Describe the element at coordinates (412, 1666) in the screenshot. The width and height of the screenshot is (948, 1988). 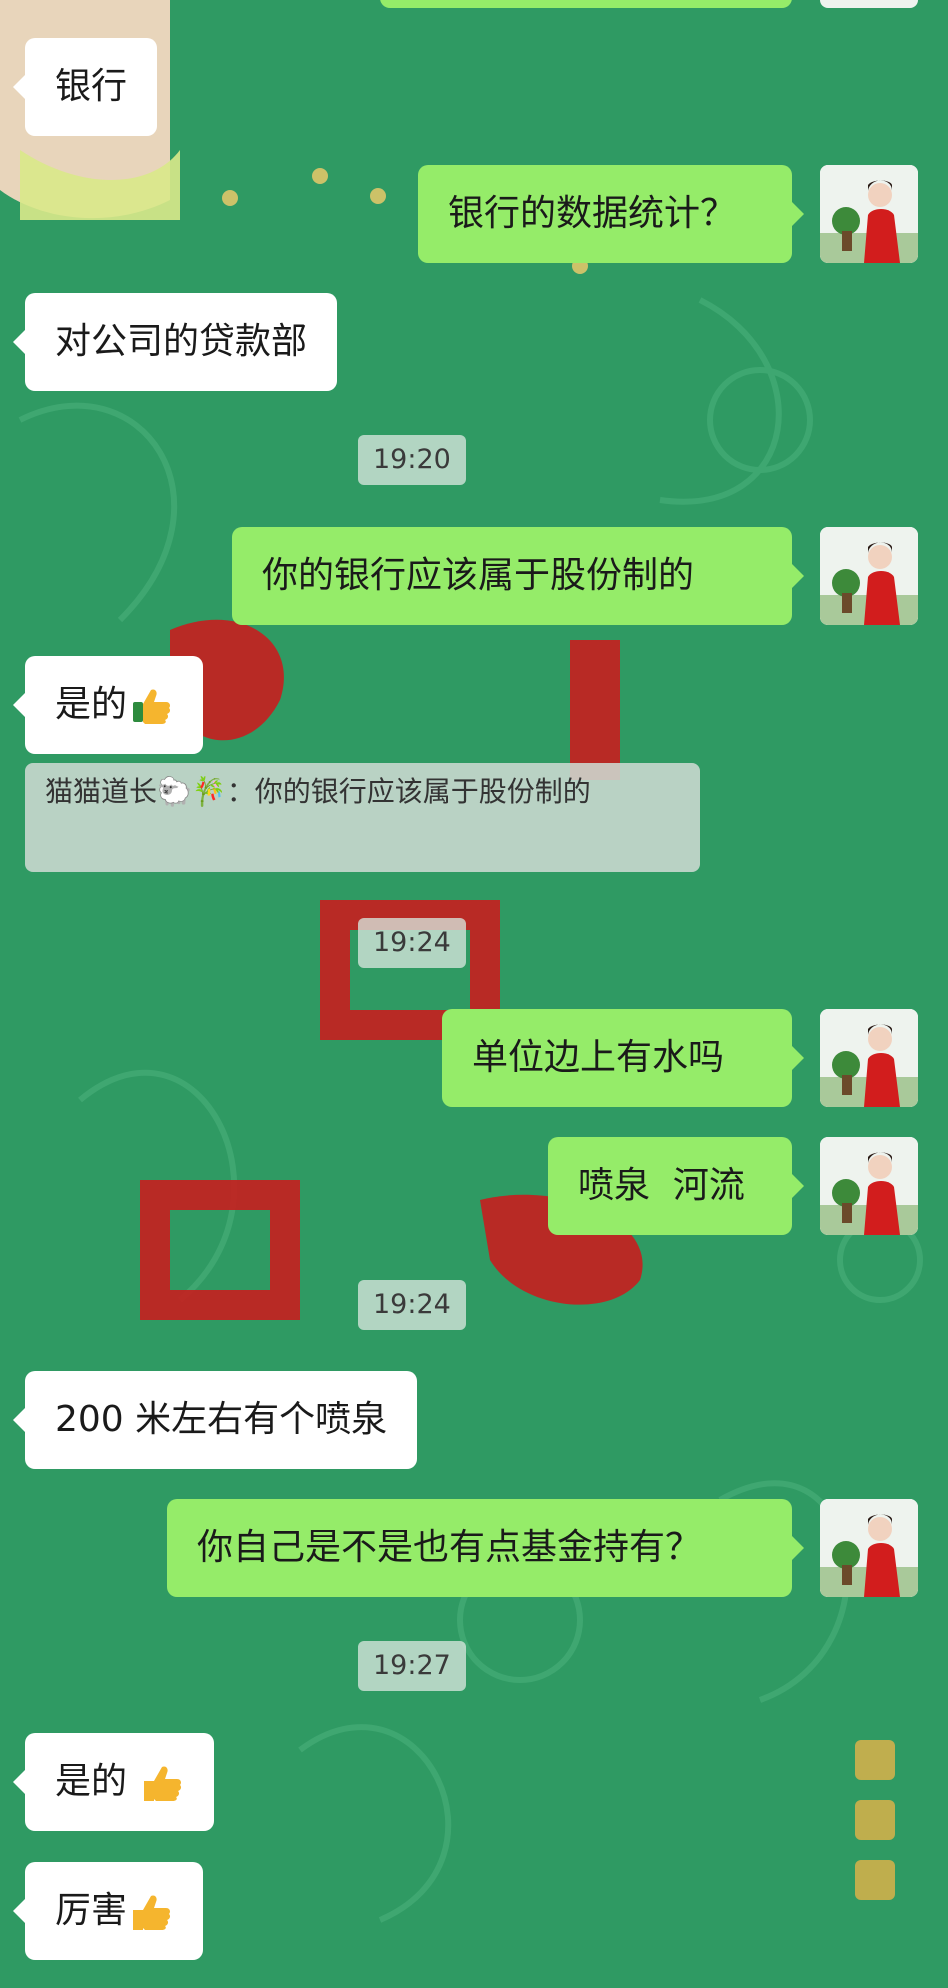
I see `timestamp: 19:27` at that location.